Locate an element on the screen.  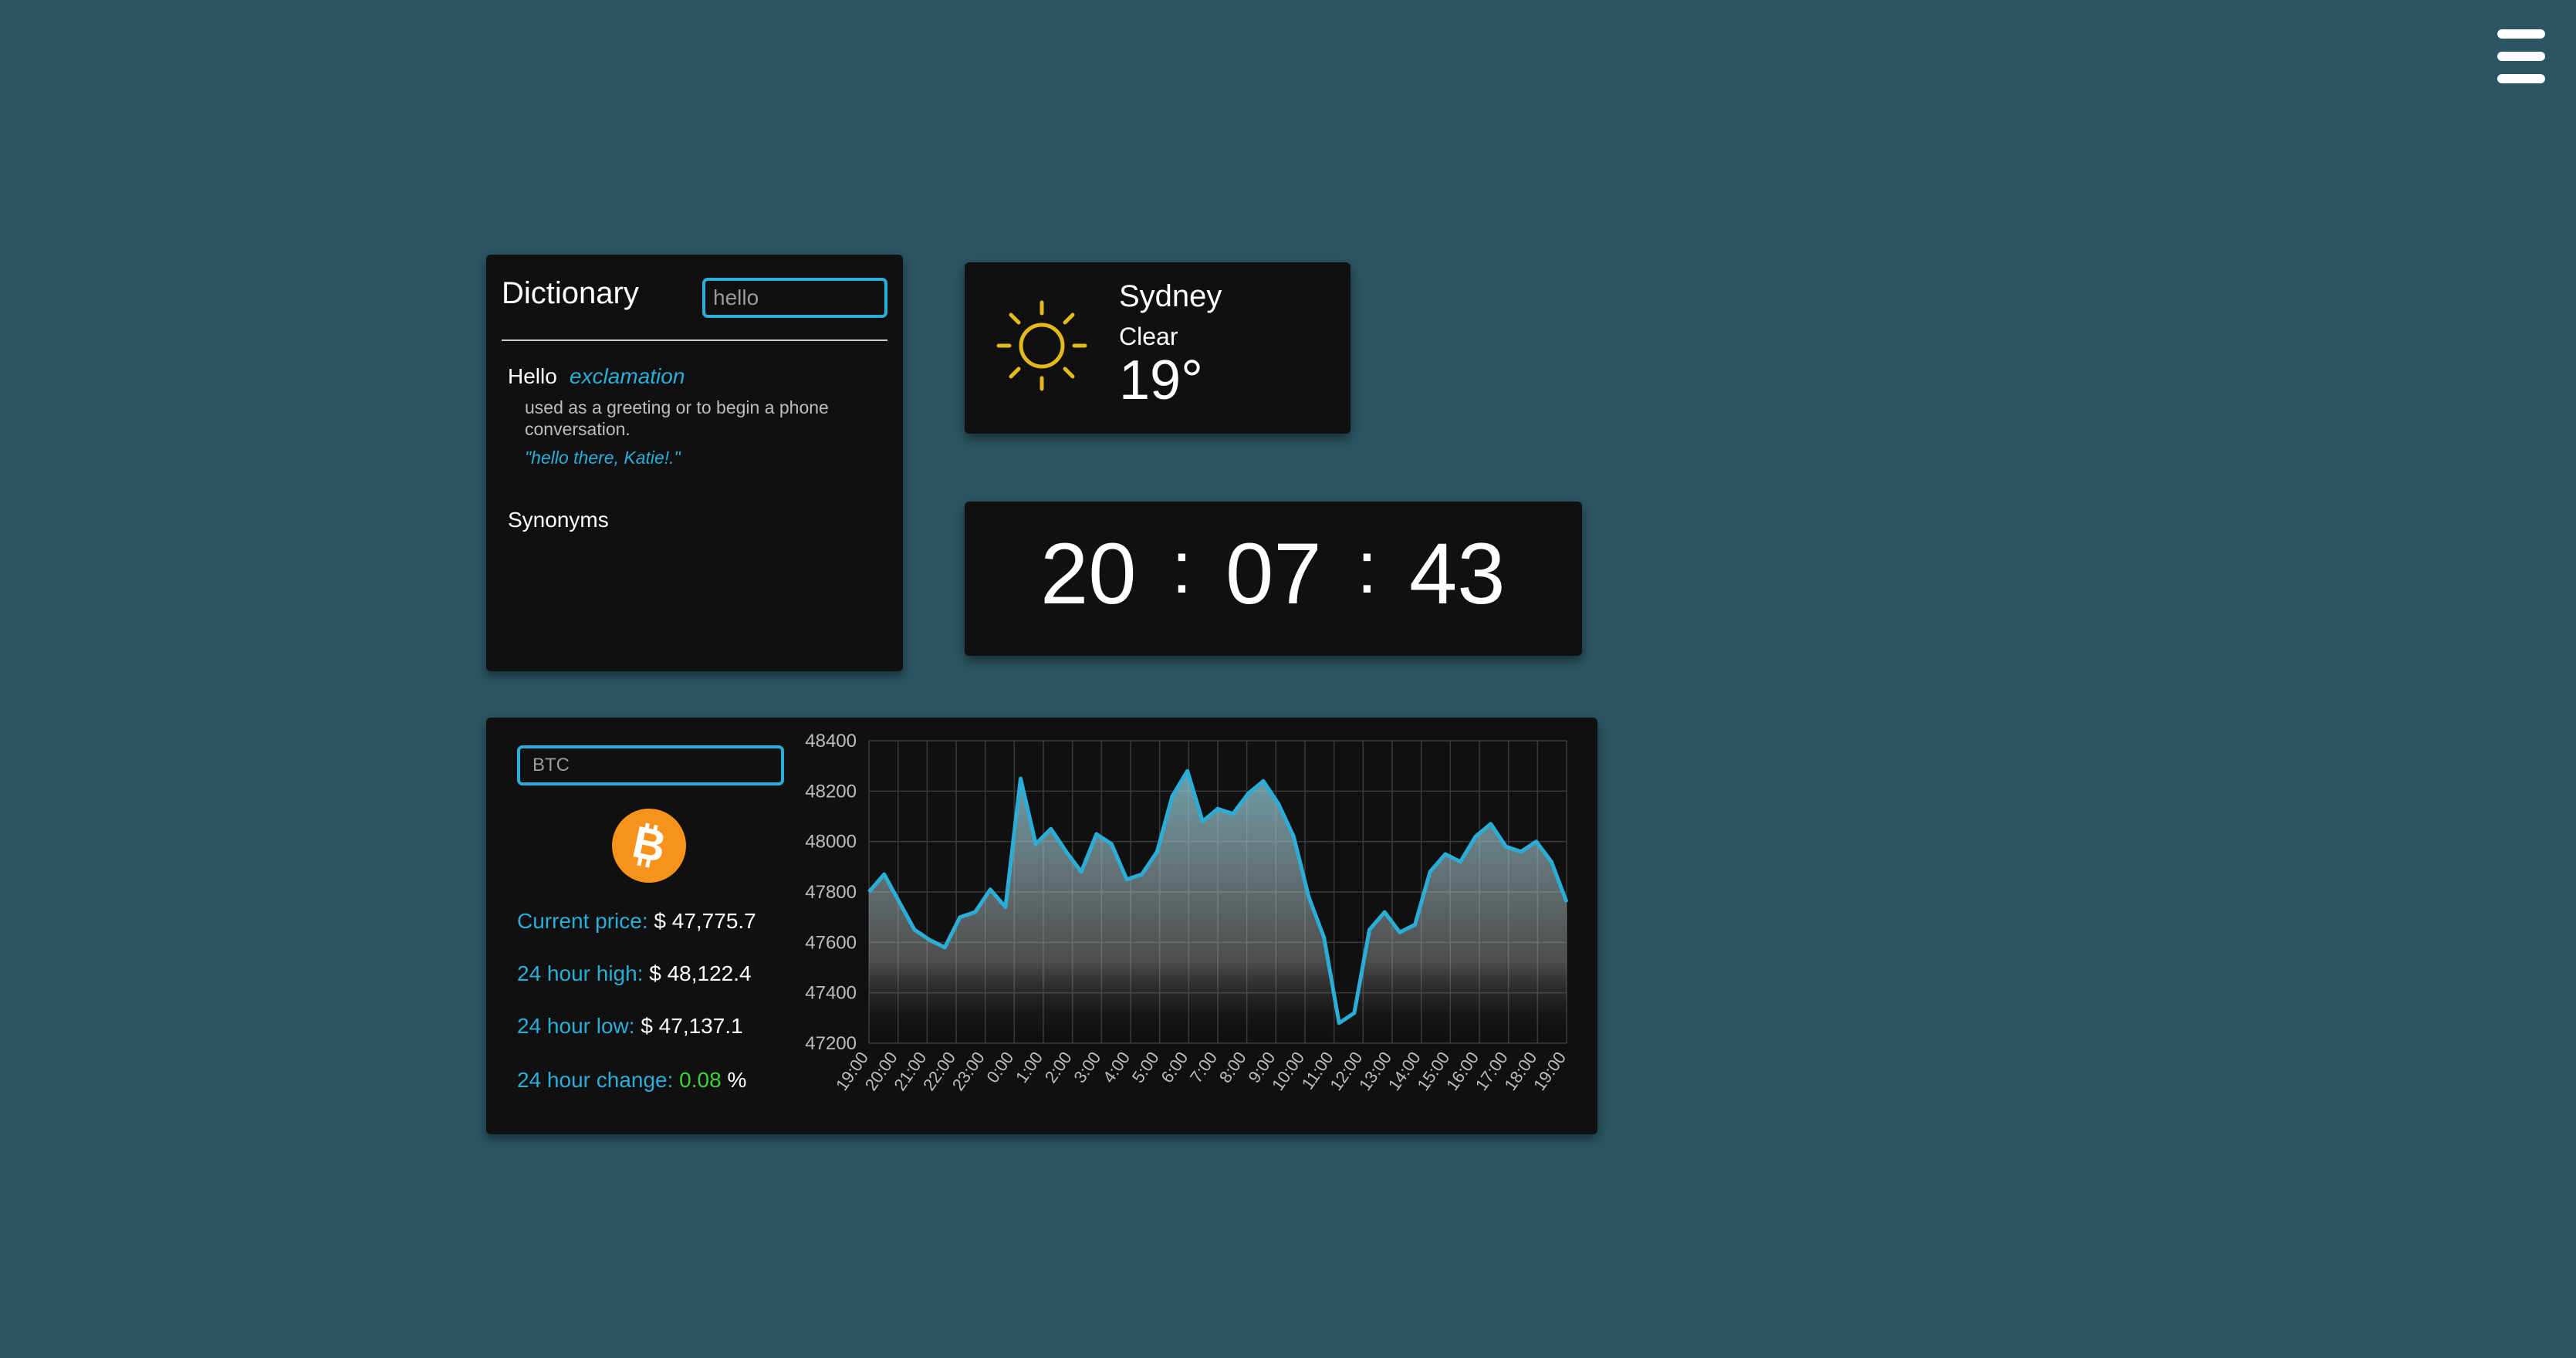
clock-seconds: 43 is located at coordinates (1457, 573).